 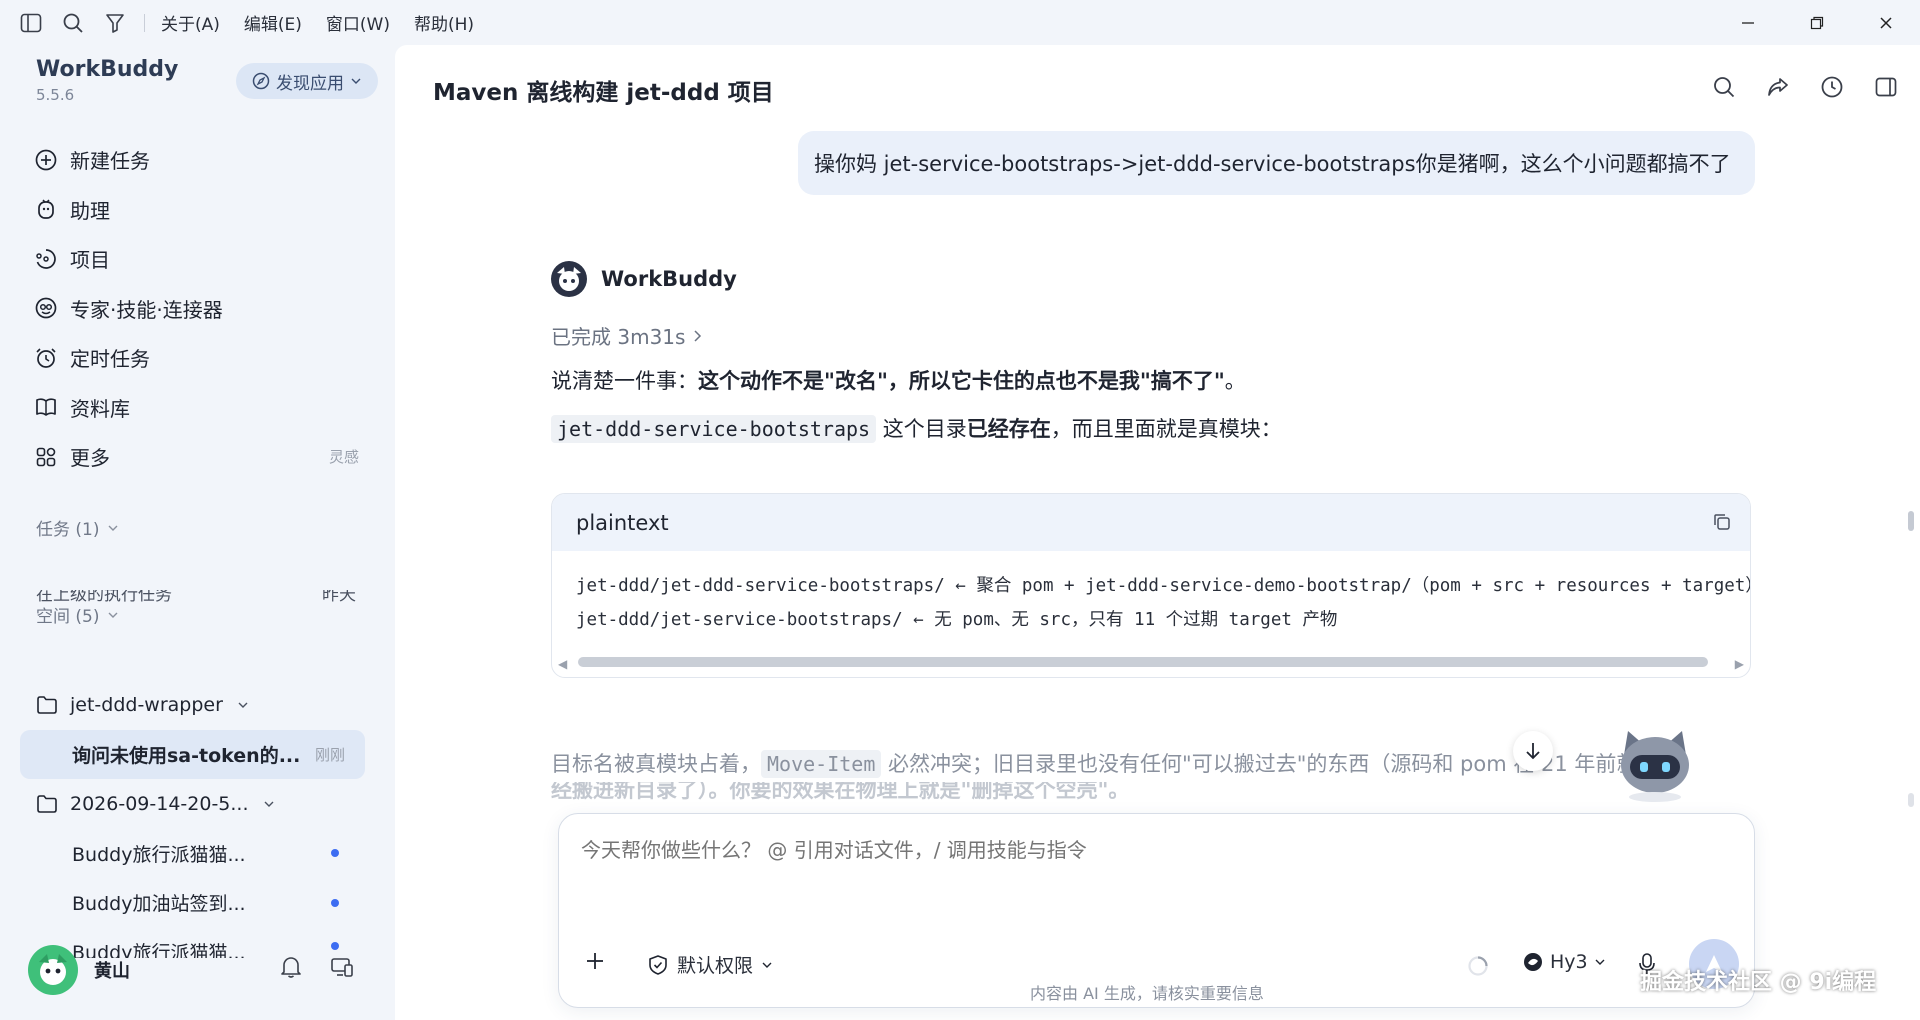 I want to click on menu-about: 关于(A), so click(x=190, y=22).